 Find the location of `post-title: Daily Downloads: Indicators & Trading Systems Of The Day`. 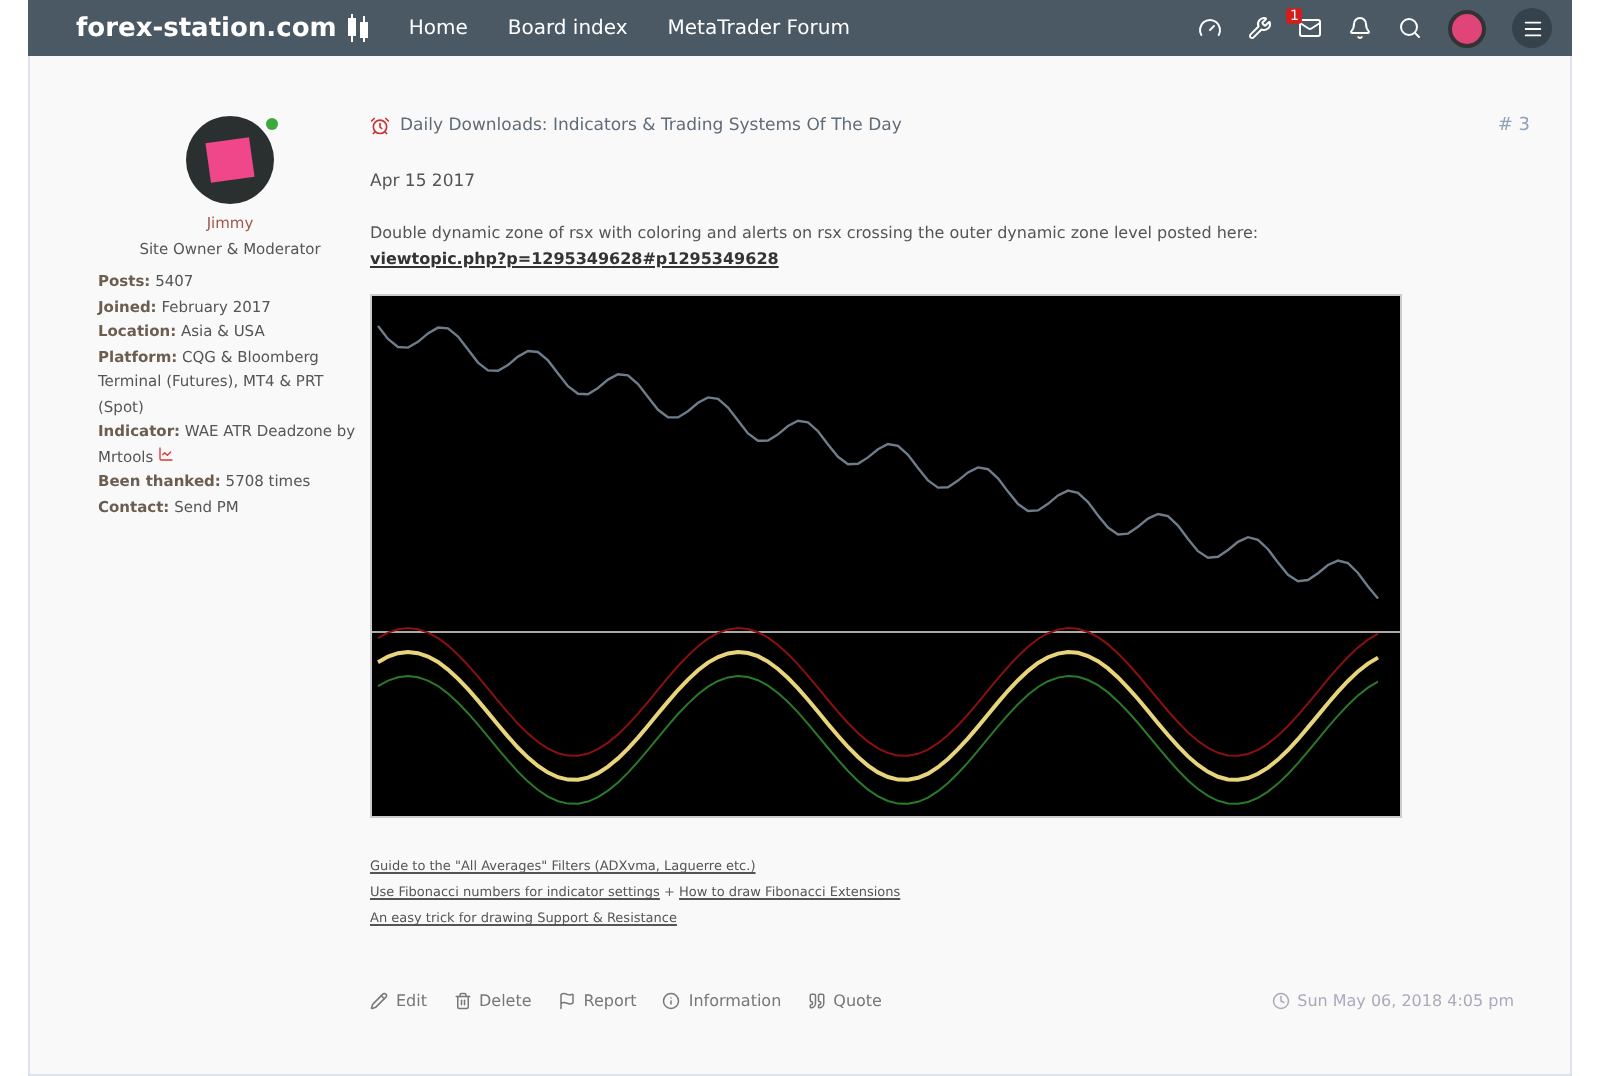

post-title: Daily Downloads: Indicators & Trading Systems Of The Day is located at coordinates (651, 126).